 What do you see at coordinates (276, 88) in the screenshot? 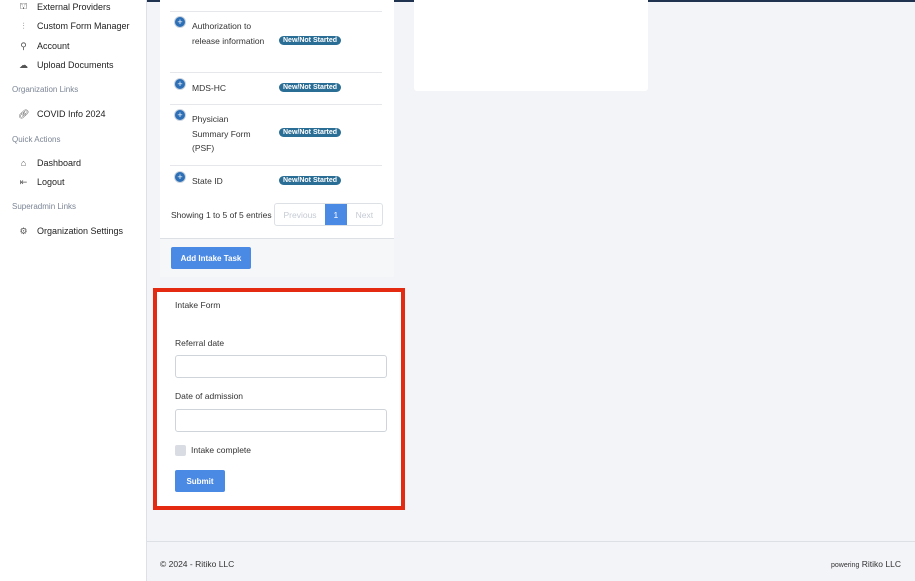
I see `table-row: + MDS-HC New/Not Started` at bounding box center [276, 88].